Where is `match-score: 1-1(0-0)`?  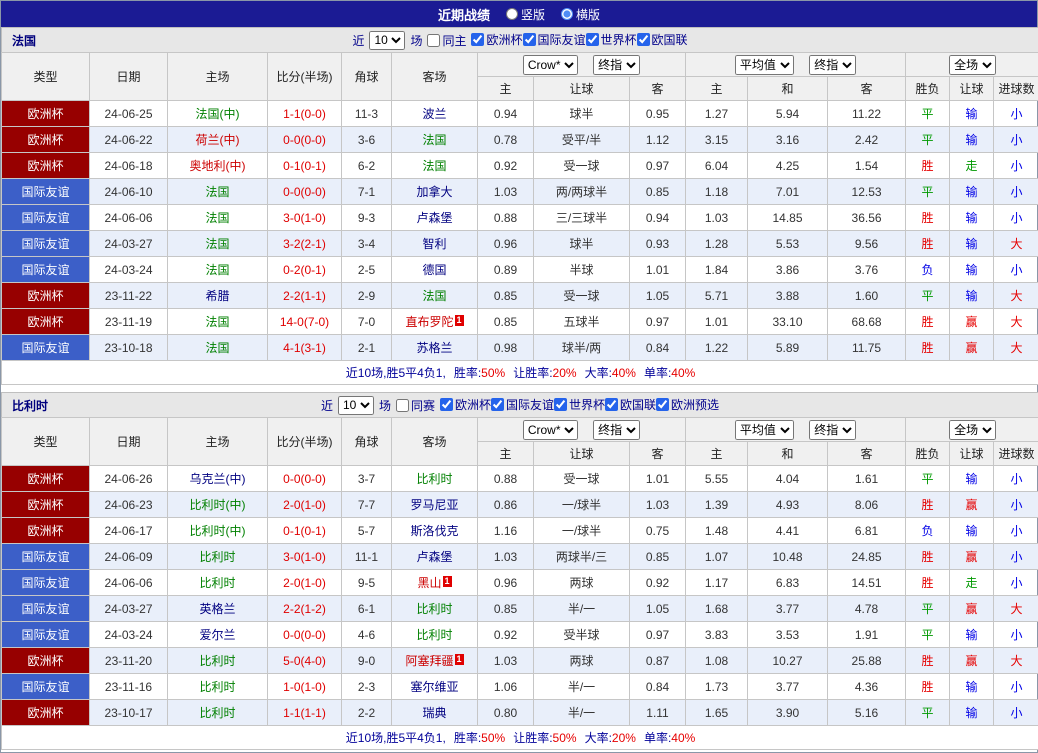
match-score: 1-1(0-0) is located at coordinates (304, 114).